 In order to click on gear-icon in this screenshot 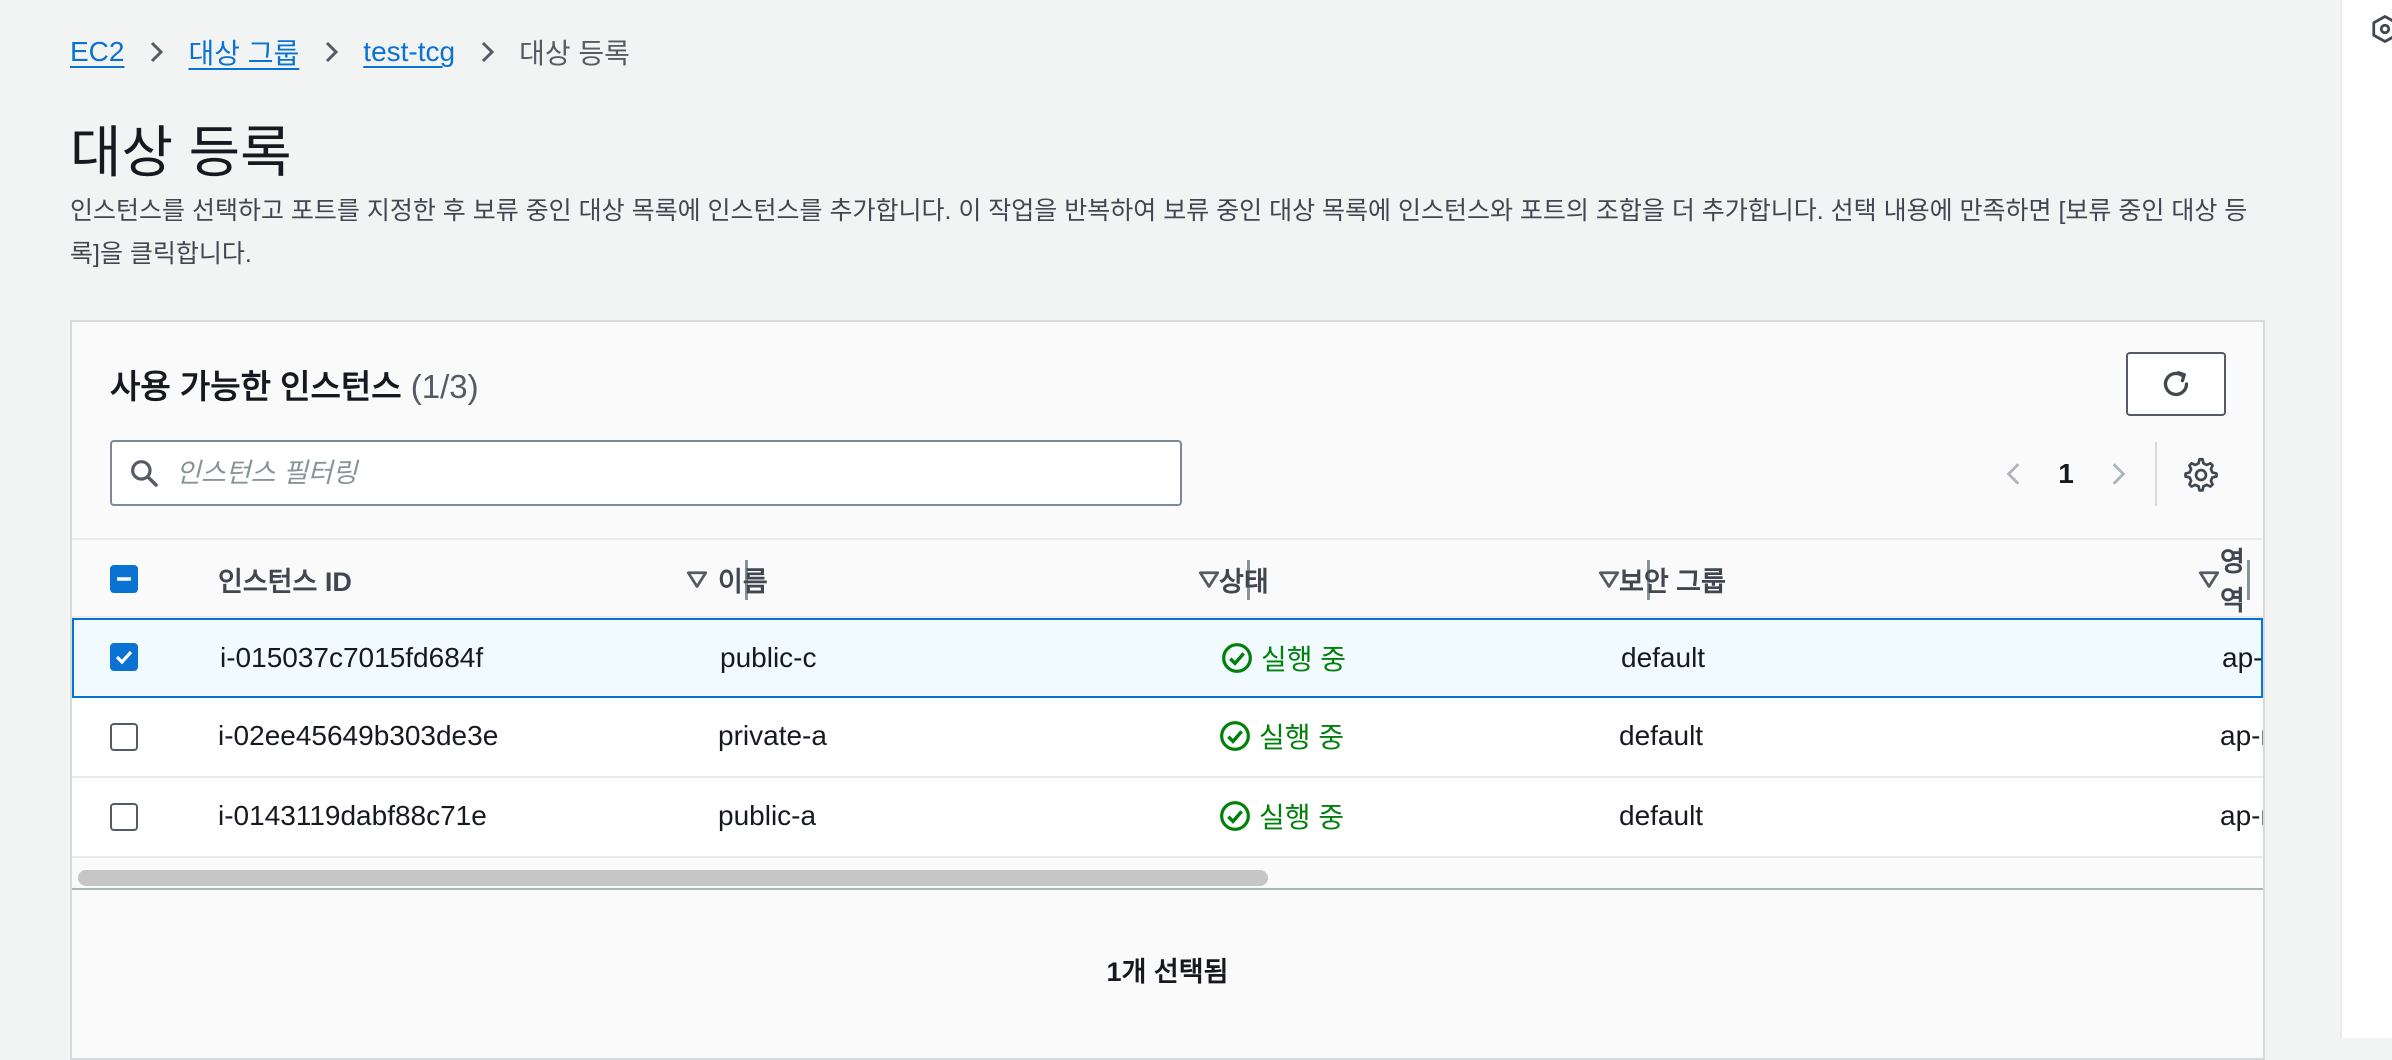, I will do `click(2201, 474)`.